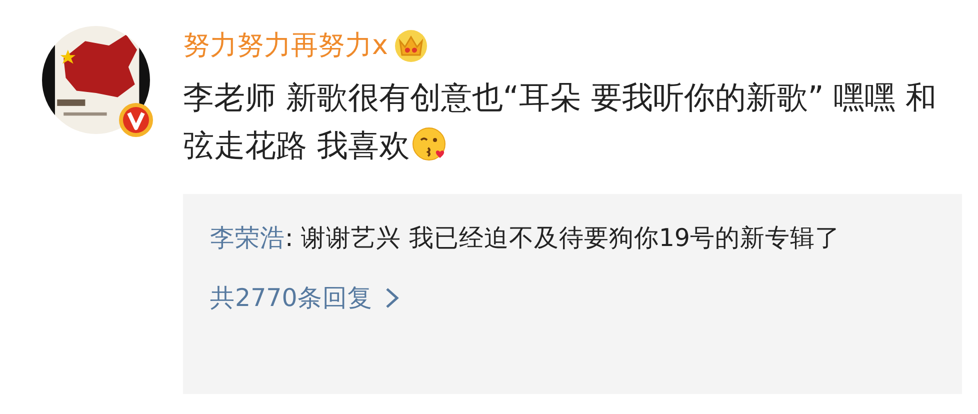  What do you see at coordinates (247, 237) in the screenshot?
I see `reply-author-link: 李荣浩` at bounding box center [247, 237].